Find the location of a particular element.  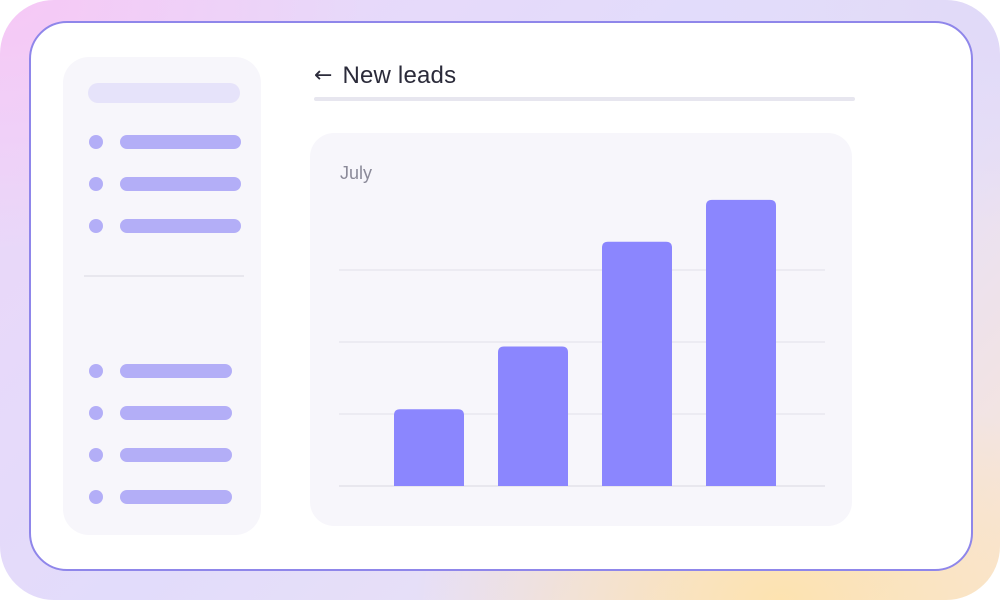

header-divider is located at coordinates (584, 99).